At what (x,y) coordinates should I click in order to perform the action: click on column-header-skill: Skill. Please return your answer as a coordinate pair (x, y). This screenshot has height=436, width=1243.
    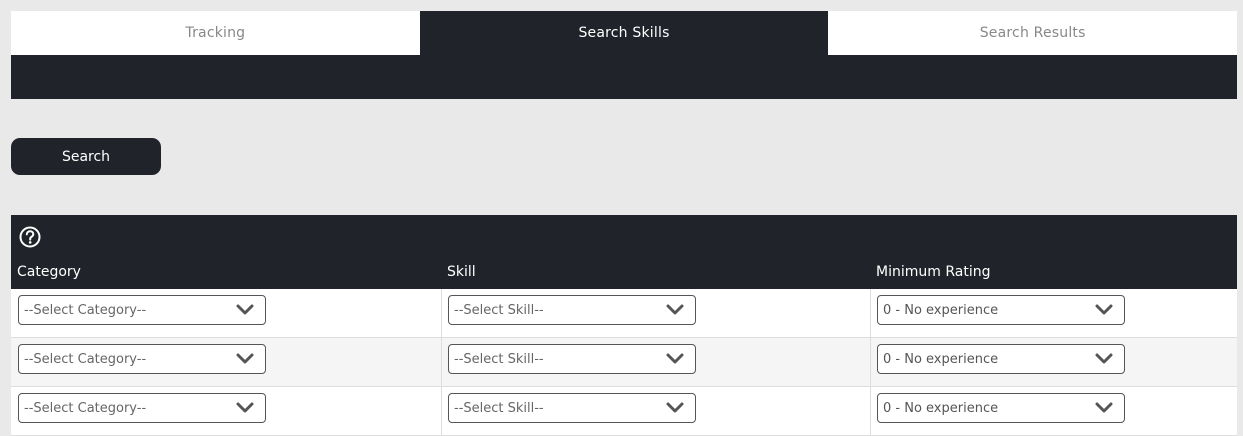
    Looking at the image, I should click on (461, 272).